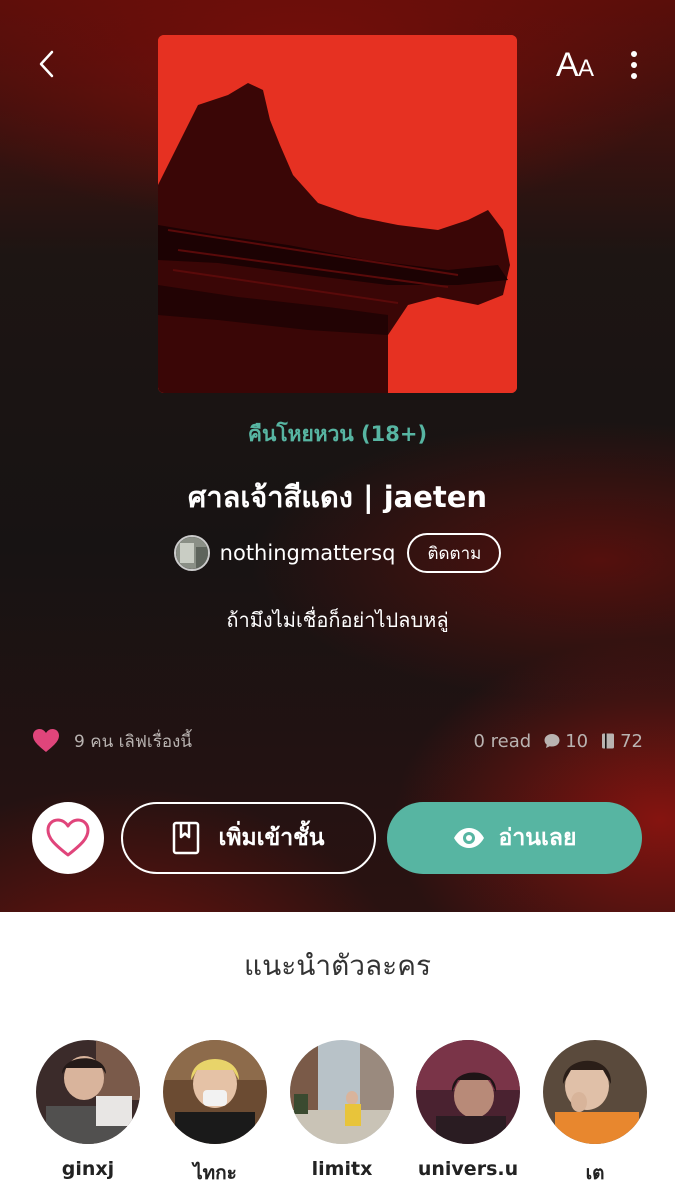 The height and width of the screenshot is (1200, 675). I want to click on read-count: 0 read, so click(502, 741).